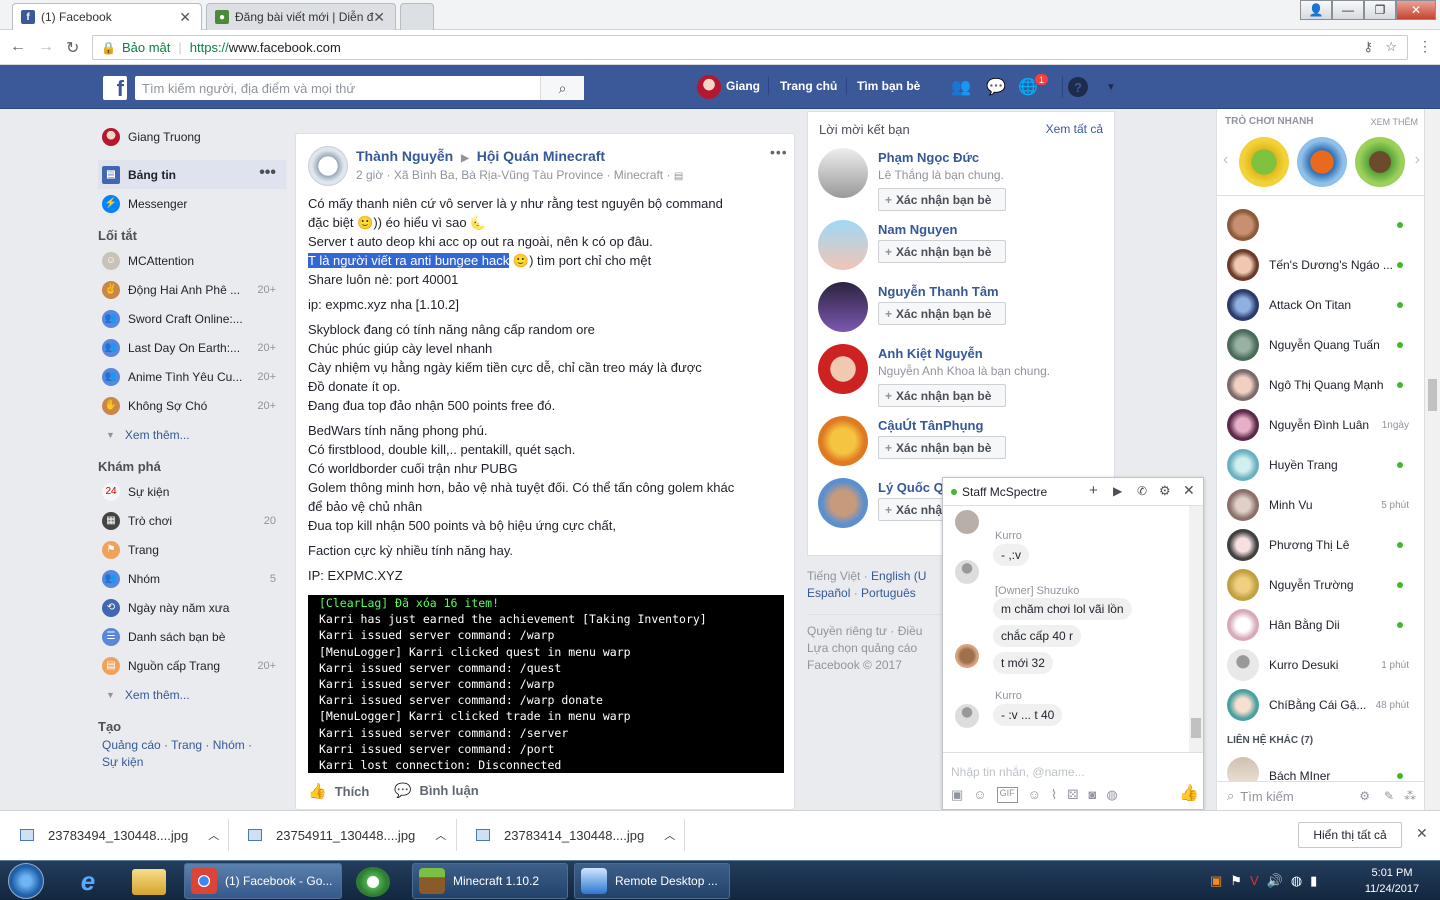  Describe the element at coordinates (1391, 47) in the screenshot. I see `star-icon: ☆` at that location.